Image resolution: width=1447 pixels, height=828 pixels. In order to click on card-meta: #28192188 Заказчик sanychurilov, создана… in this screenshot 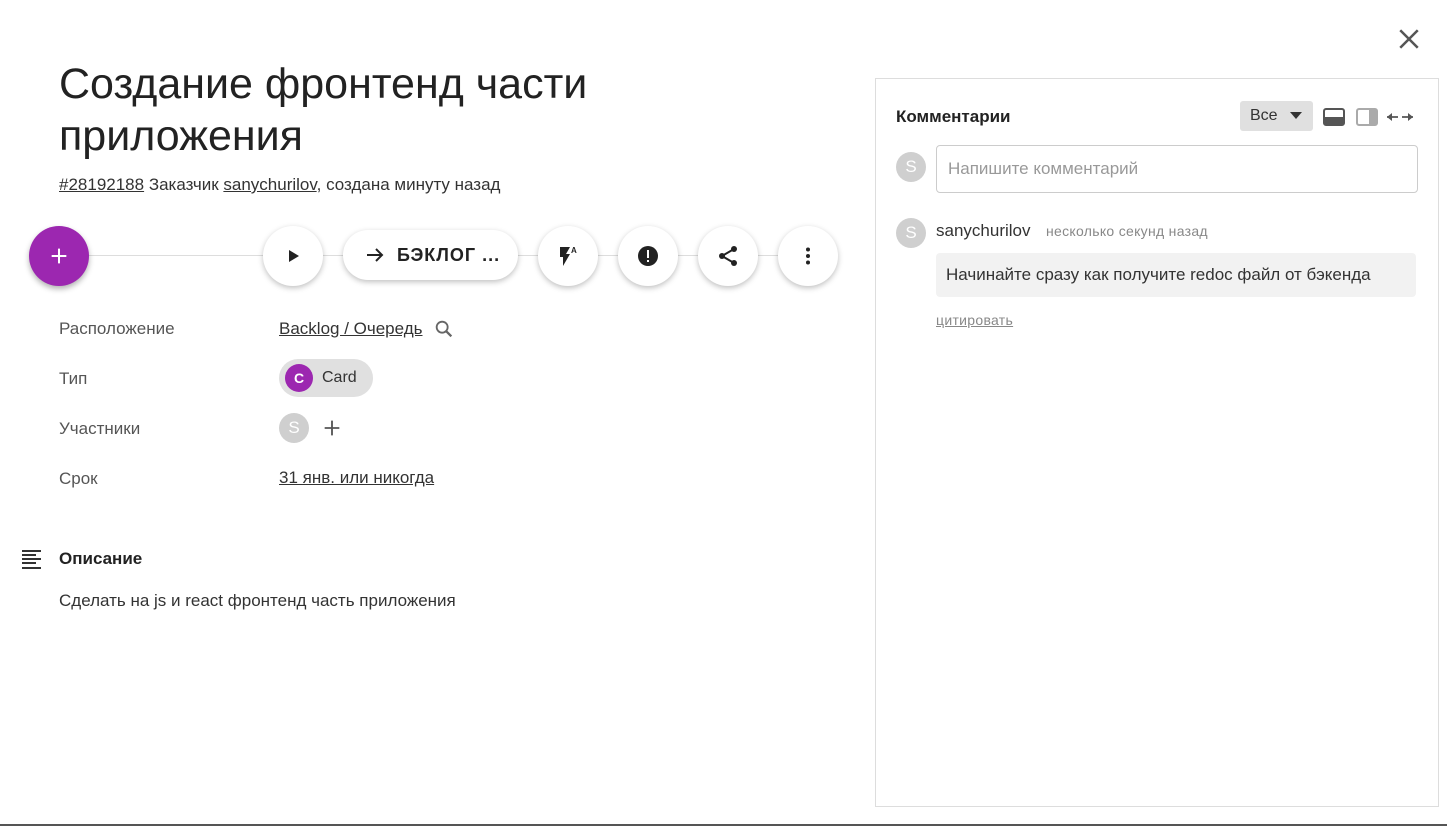, I will do `click(279, 185)`.